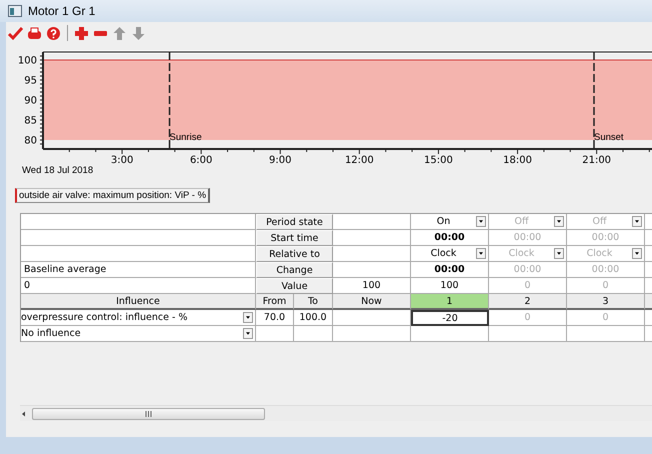 The image size is (652, 454). What do you see at coordinates (24, 414) in the screenshot?
I see `scroll-left-icon` at bounding box center [24, 414].